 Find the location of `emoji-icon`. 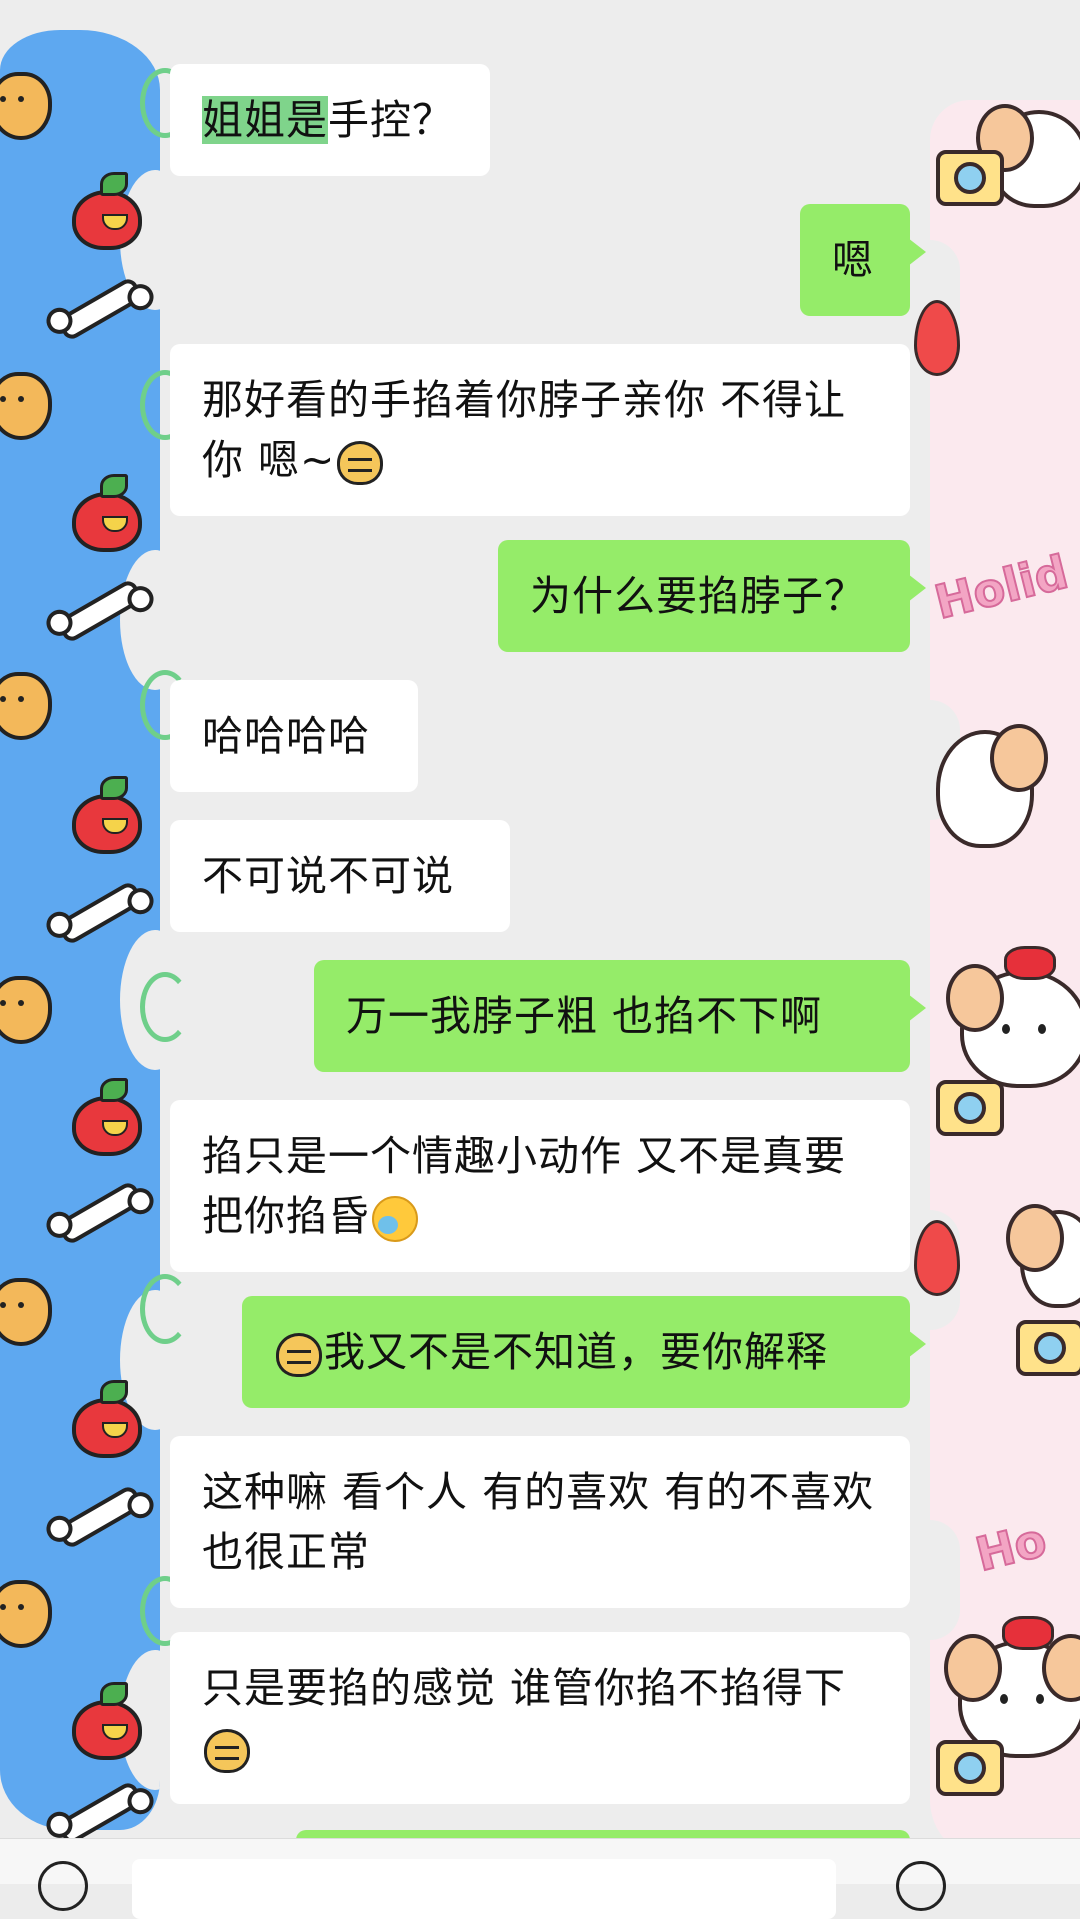

emoji-icon is located at coordinates (921, 1886).